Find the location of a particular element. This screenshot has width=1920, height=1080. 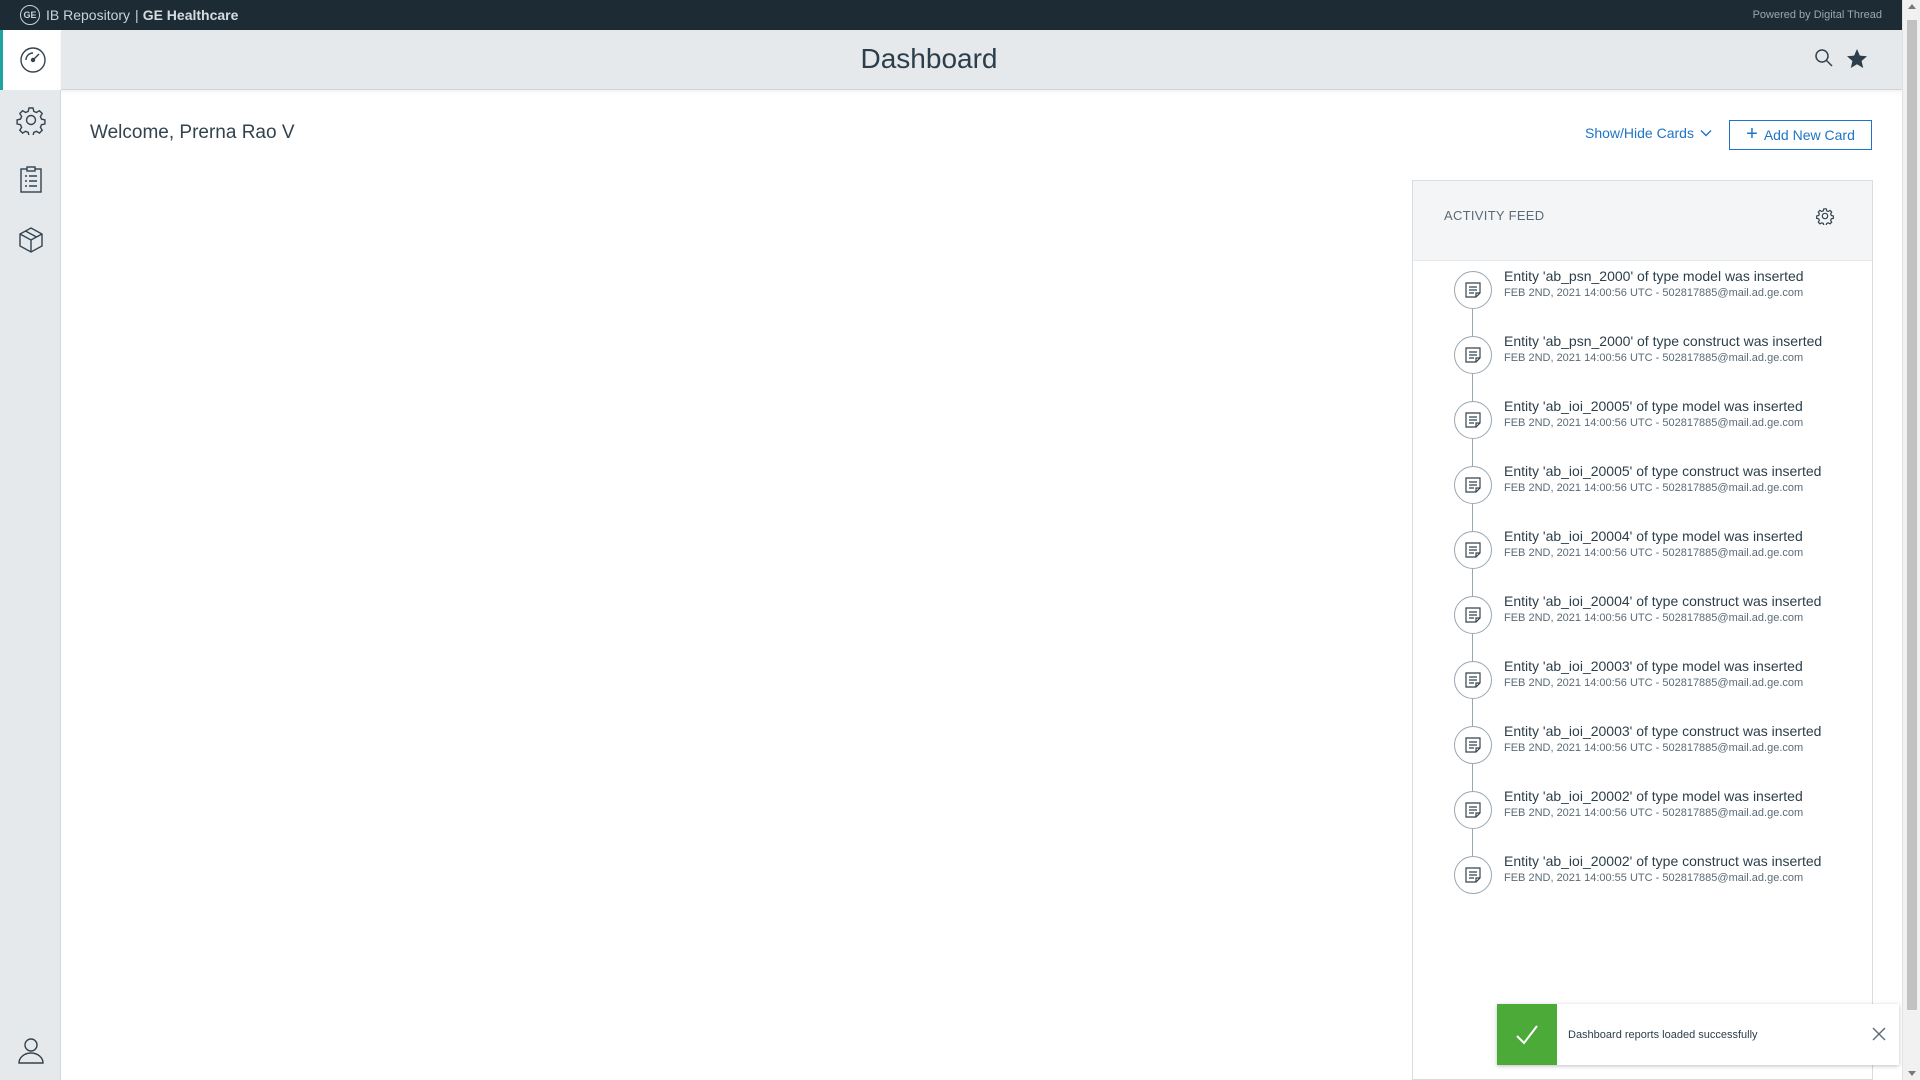

cube-icon is located at coordinates (30, 240).